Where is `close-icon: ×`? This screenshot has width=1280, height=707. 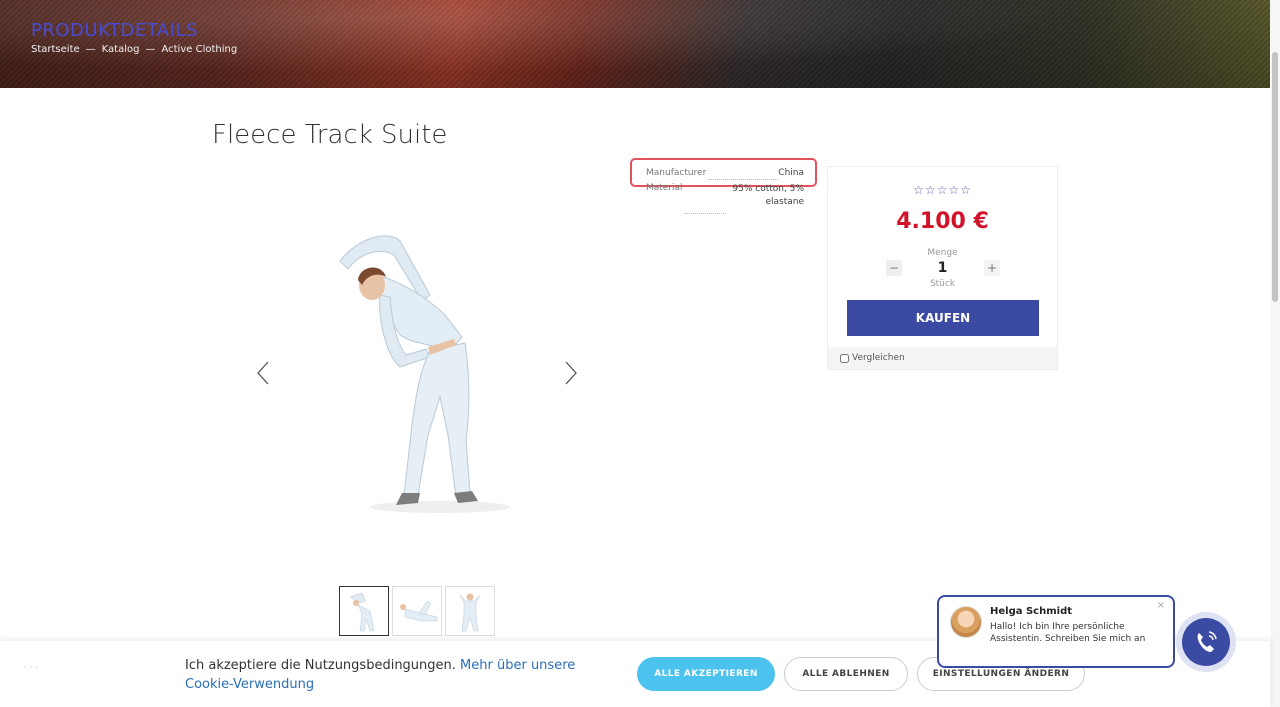 close-icon: × is located at coordinates (1161, 605).